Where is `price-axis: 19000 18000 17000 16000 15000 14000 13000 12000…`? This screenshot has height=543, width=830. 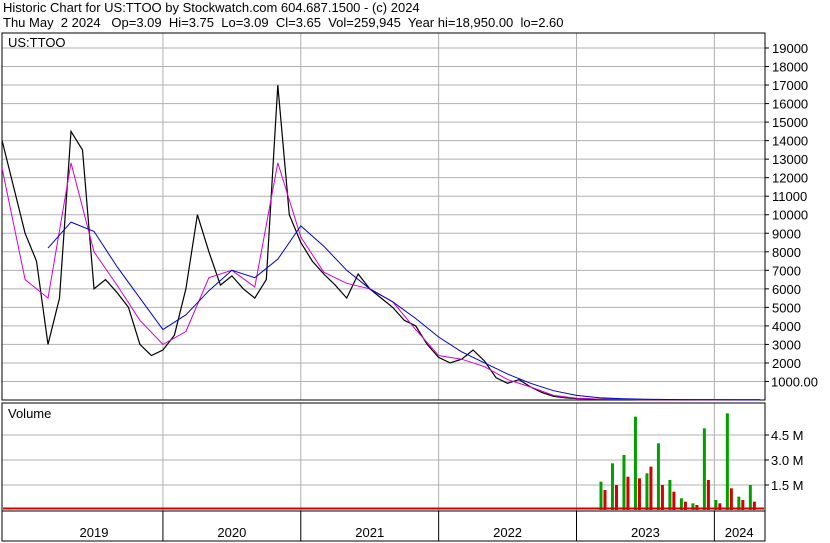 price-axis: 19000 18000 17000 16000 15000 14000 13000 12000… is located at coordinates (791, 215).